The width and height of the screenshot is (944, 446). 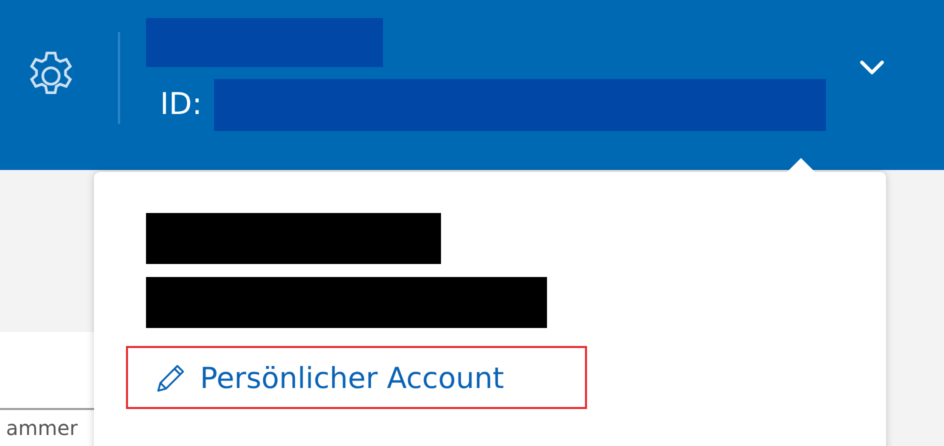 I want to click on chevron-down-icon, so click(x=872, y=68).